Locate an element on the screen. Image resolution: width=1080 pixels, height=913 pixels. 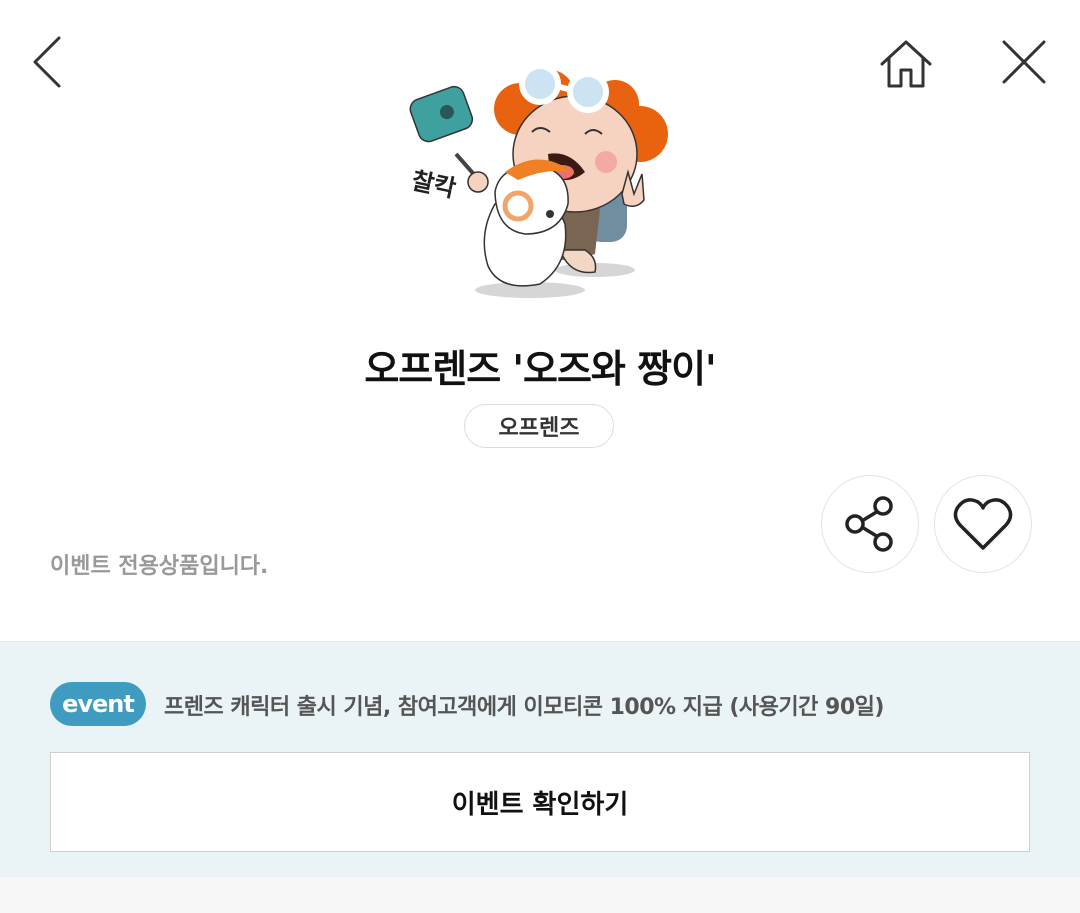
share-icon is located at coordinates (869, 524).